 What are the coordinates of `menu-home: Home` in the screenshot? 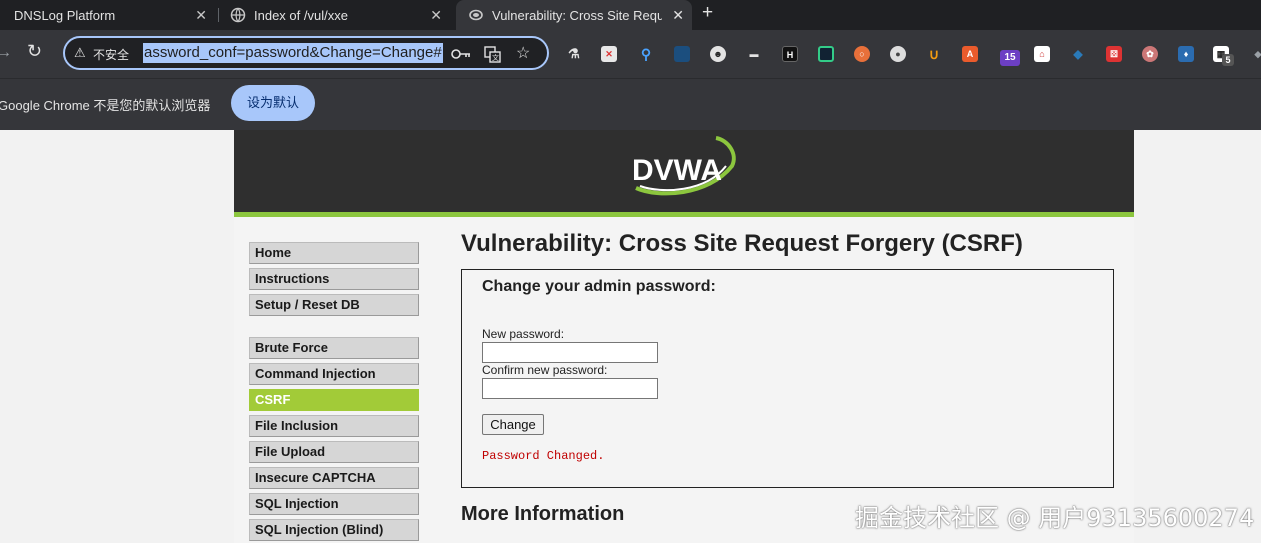 It's located at (334, 253).